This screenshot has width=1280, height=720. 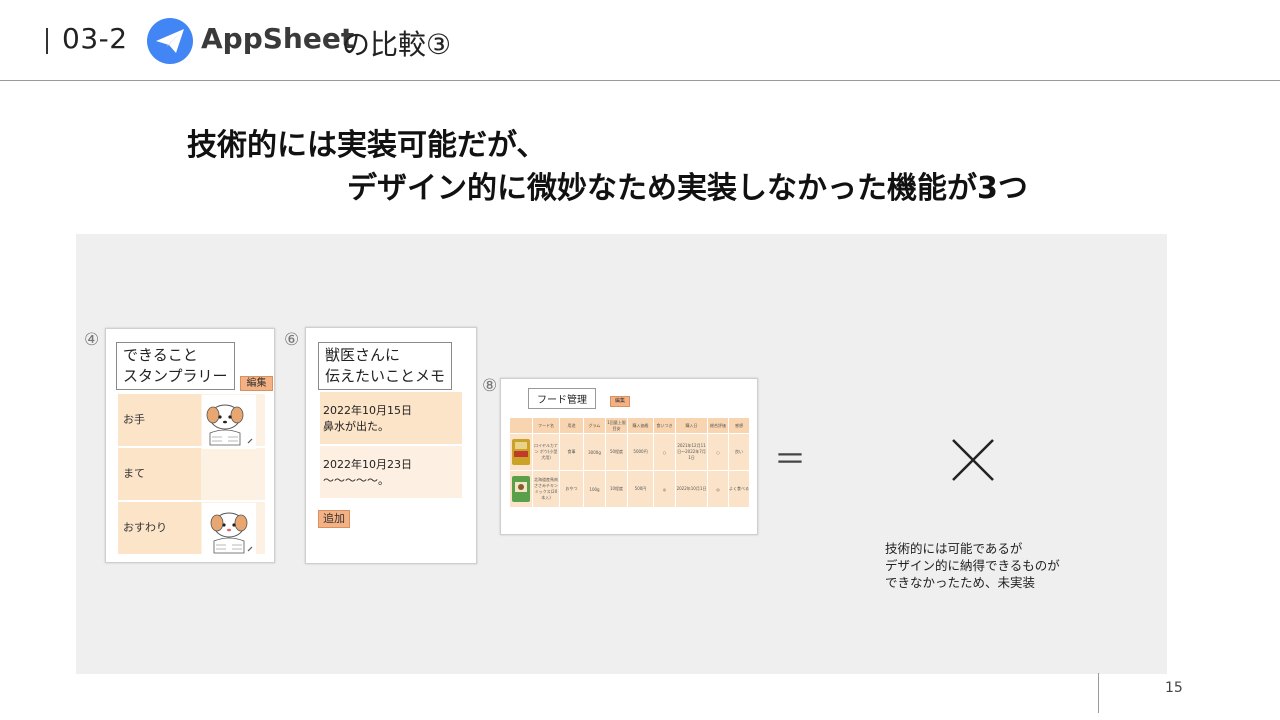 I want to click on memo-item: 2022年10月23日 〜〜〜〜〜。, so click(x=391, y=472).